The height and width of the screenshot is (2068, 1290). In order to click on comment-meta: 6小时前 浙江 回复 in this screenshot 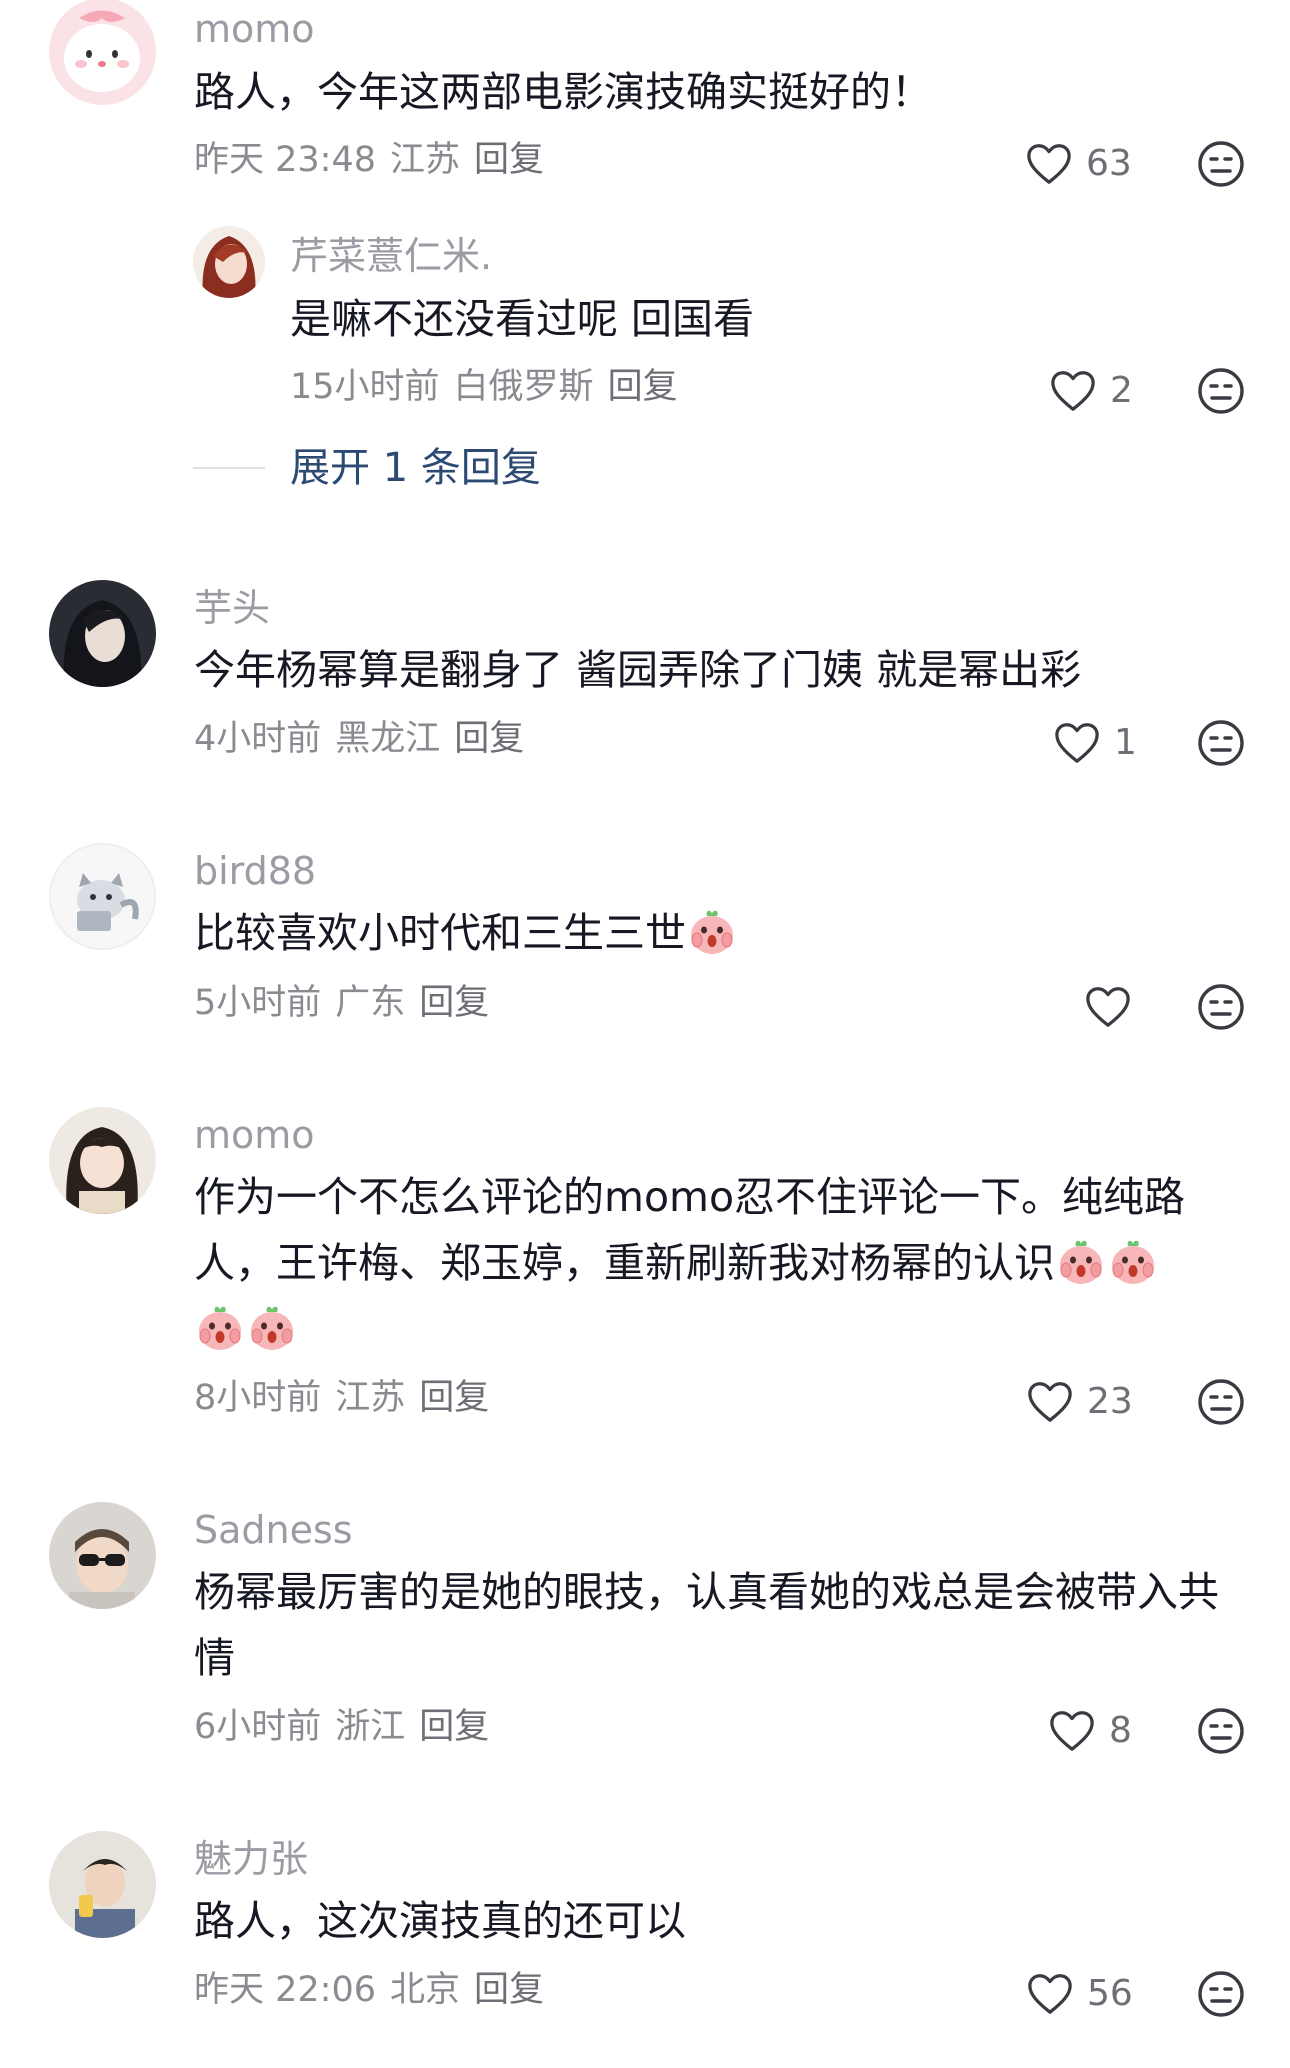, I will do `click(341, 1727)`.